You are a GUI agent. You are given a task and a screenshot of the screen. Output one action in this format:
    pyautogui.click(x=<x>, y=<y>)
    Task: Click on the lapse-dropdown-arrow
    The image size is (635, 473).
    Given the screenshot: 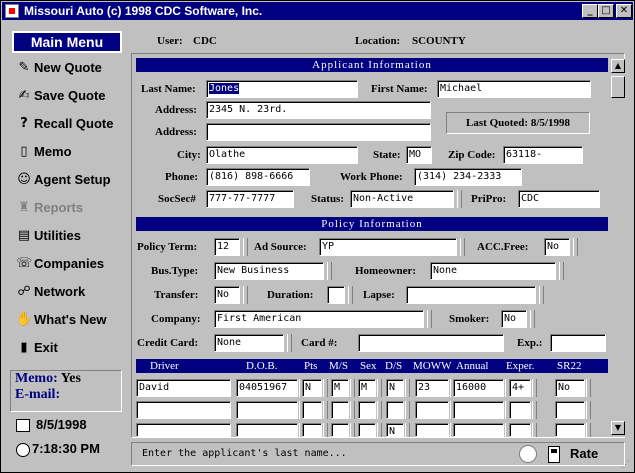 What is the action you would take?
    pyautogui.click(x=541, y=295)
    